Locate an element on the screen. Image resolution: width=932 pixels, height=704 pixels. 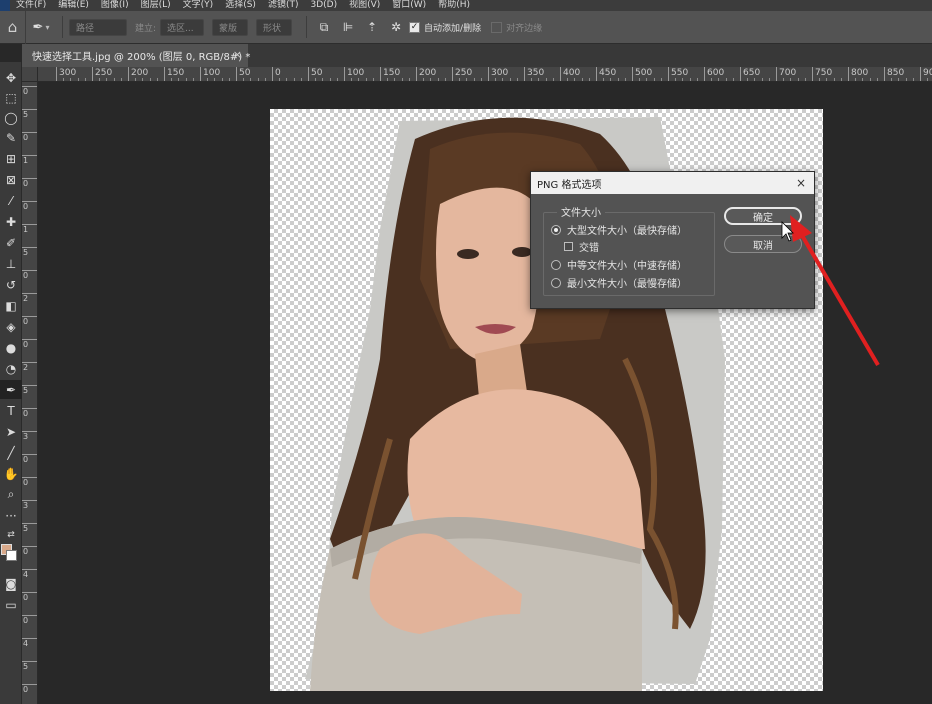
brush-icon: ✐ is located at coordinates (11, 242).